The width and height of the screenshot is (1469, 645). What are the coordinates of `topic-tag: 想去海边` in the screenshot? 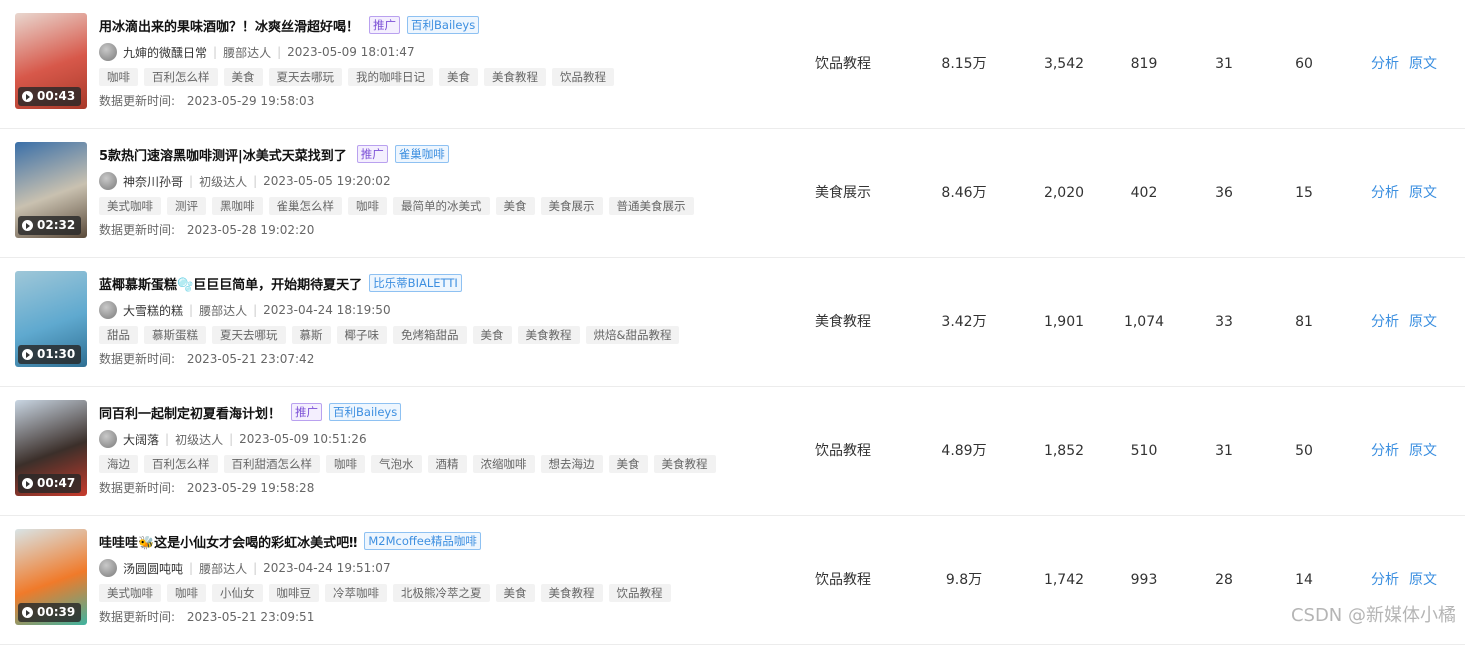 It's located at (571, 464).